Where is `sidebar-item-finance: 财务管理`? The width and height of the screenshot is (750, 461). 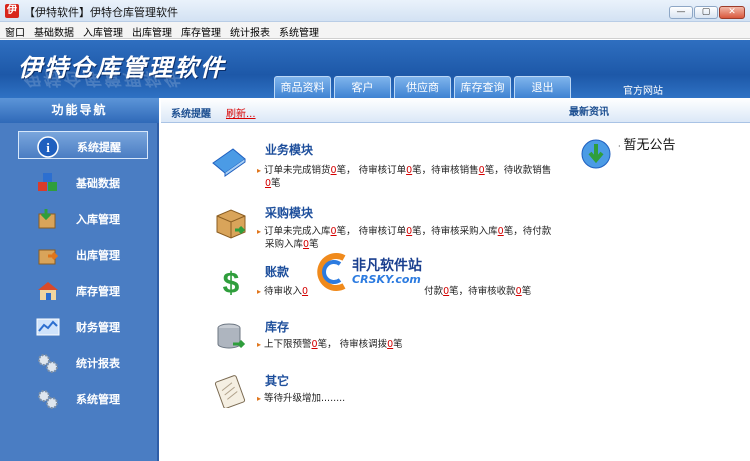
sidebar-item-finance: 财务管理 is located at coordinates (83, 326).